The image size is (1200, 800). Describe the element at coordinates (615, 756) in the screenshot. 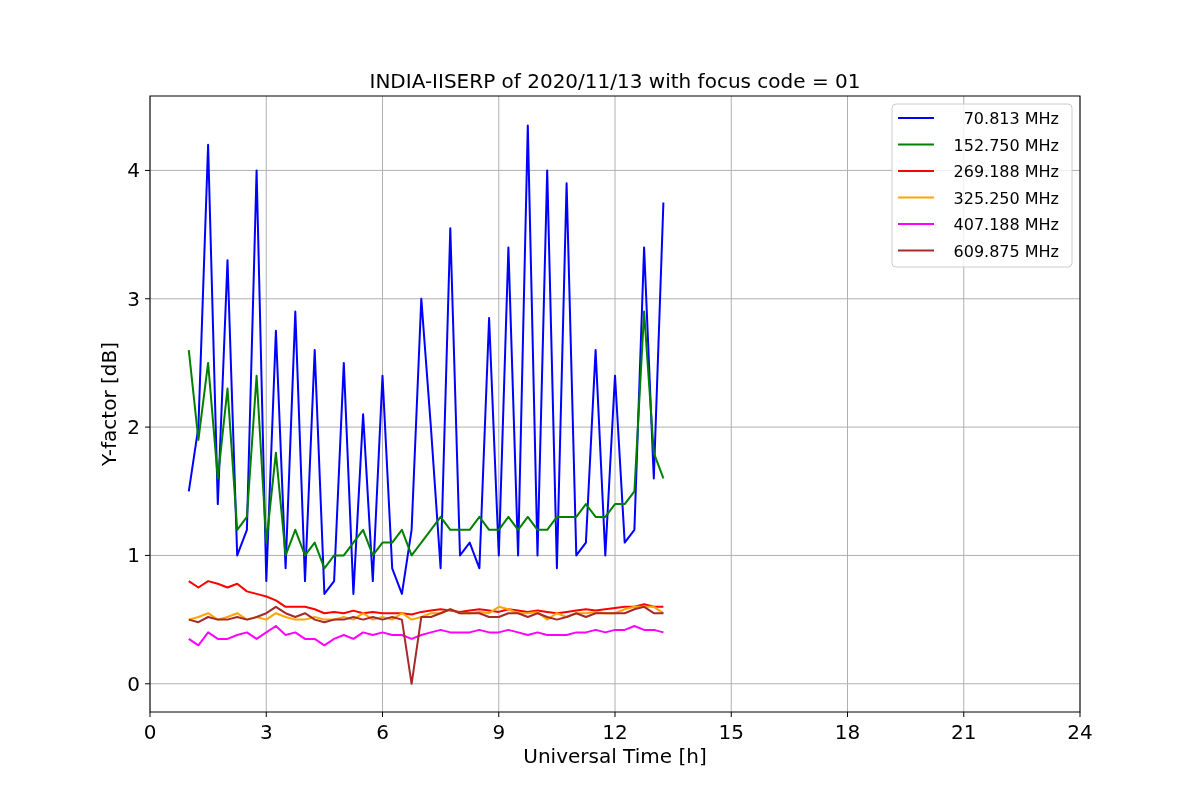

I see `x-axis-label: Universal Time [h]` at that location.